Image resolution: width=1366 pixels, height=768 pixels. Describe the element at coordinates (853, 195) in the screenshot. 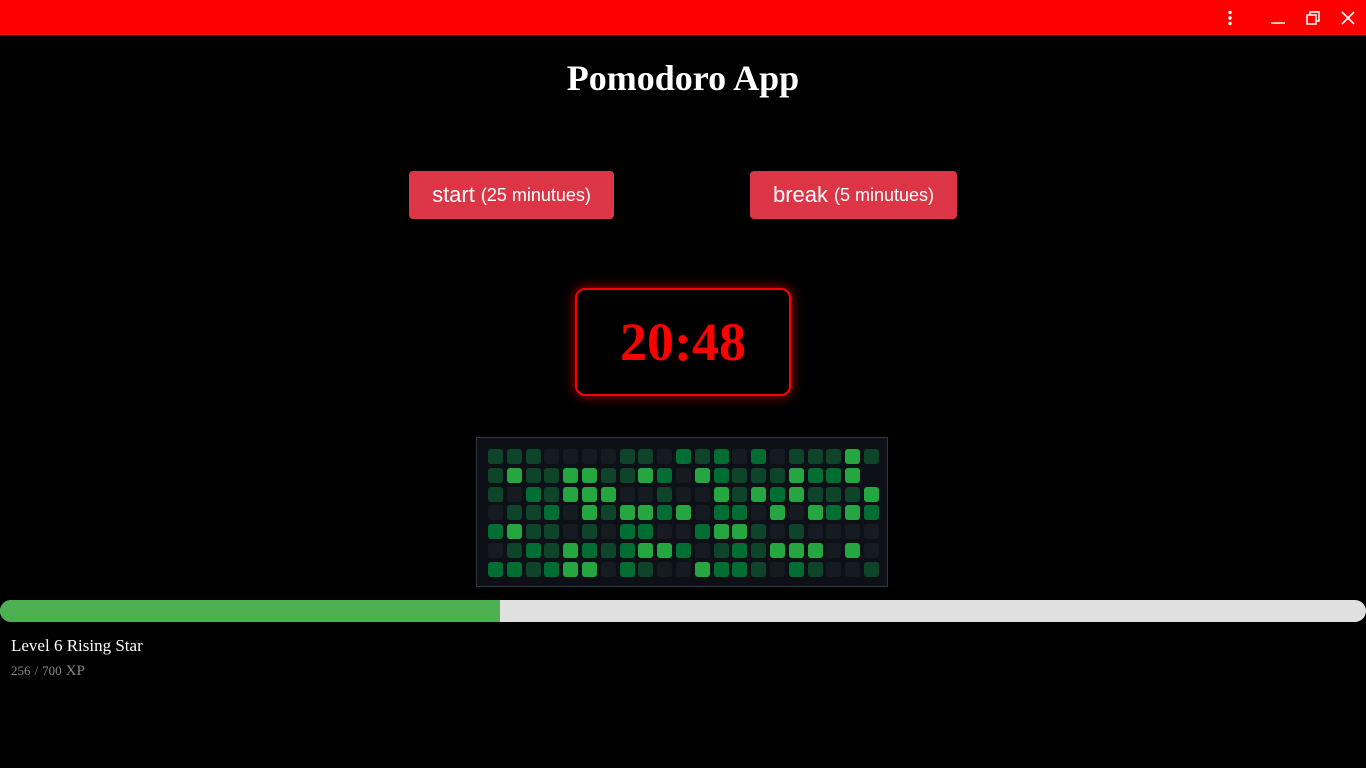

I see `break-button: break (5 minutues)` at that location.